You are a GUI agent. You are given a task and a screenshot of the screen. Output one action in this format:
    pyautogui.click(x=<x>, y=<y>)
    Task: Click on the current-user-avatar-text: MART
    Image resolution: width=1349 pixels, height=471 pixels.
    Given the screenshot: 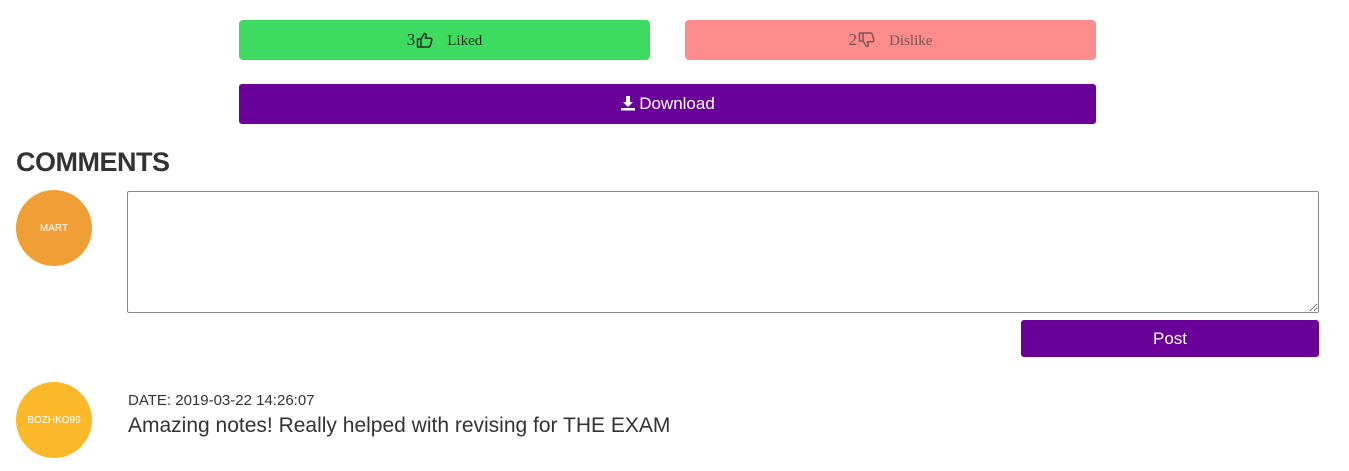 What is the action you would take?
    pyautogui.click(x=54, y=228)
    